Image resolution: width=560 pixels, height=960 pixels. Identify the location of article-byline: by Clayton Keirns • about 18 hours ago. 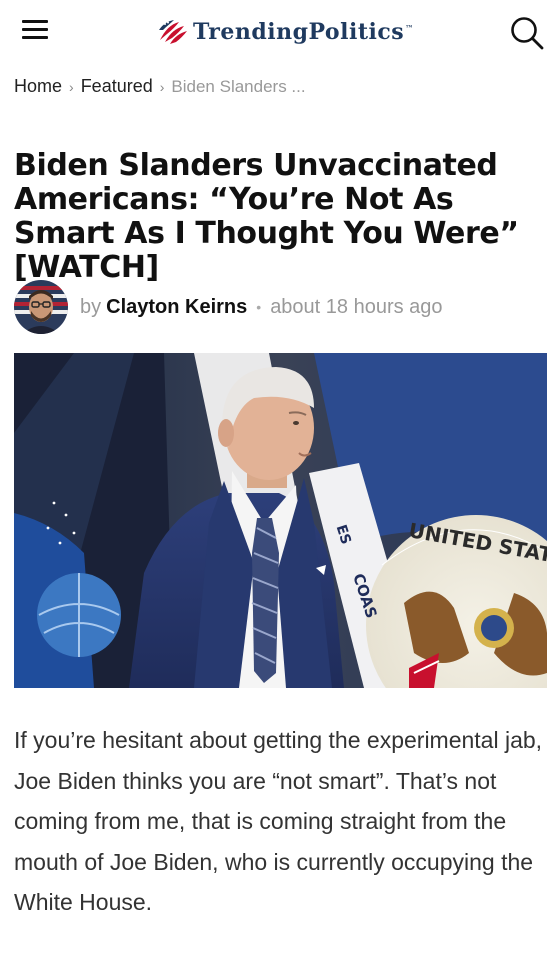
(228, 307).